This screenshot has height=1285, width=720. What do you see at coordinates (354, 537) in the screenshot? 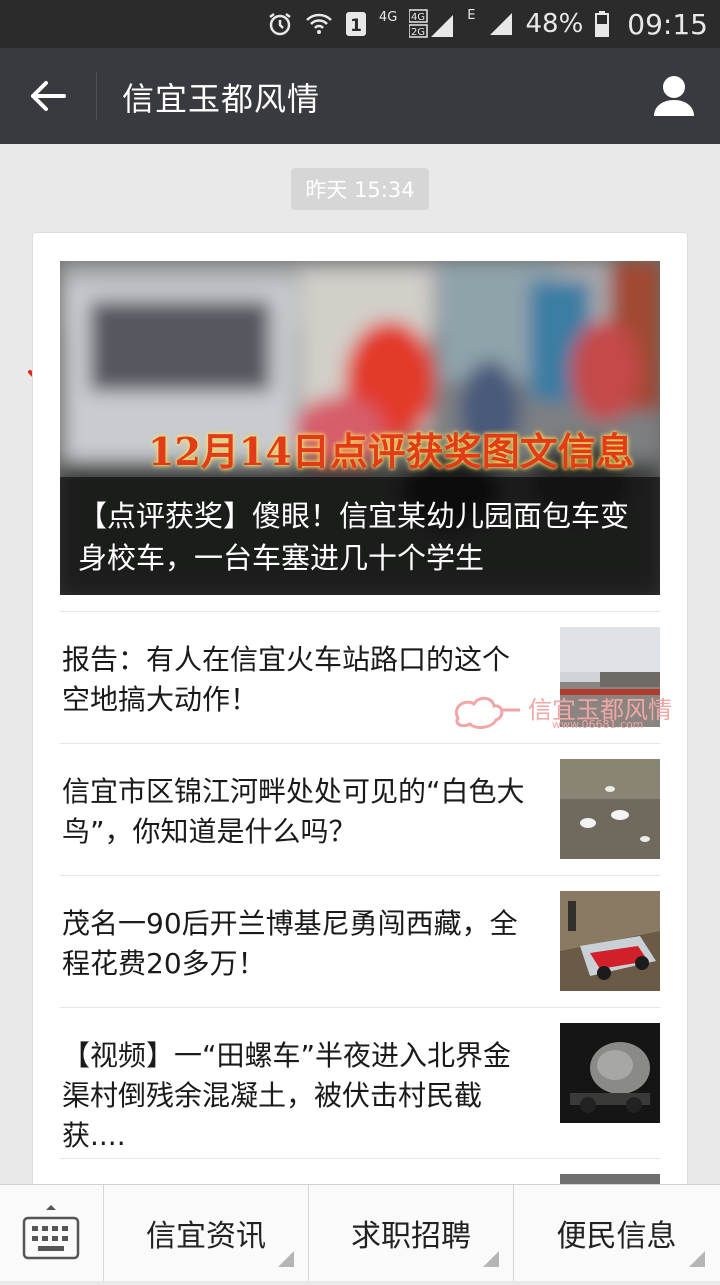
I see `hero-title: 【点评获奖】傻眼！信宜某幼儿园面包车变身校车，一台车塞进几十个学生` at bounding box center [354, 537].